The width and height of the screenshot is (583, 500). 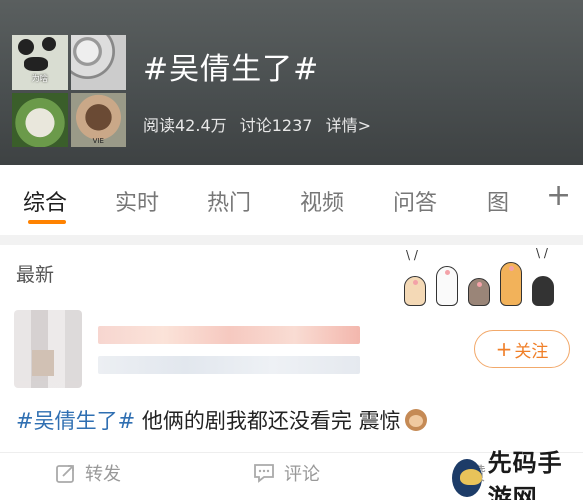 I want to click on follow-label: 关注, so click(x=531, y=351).